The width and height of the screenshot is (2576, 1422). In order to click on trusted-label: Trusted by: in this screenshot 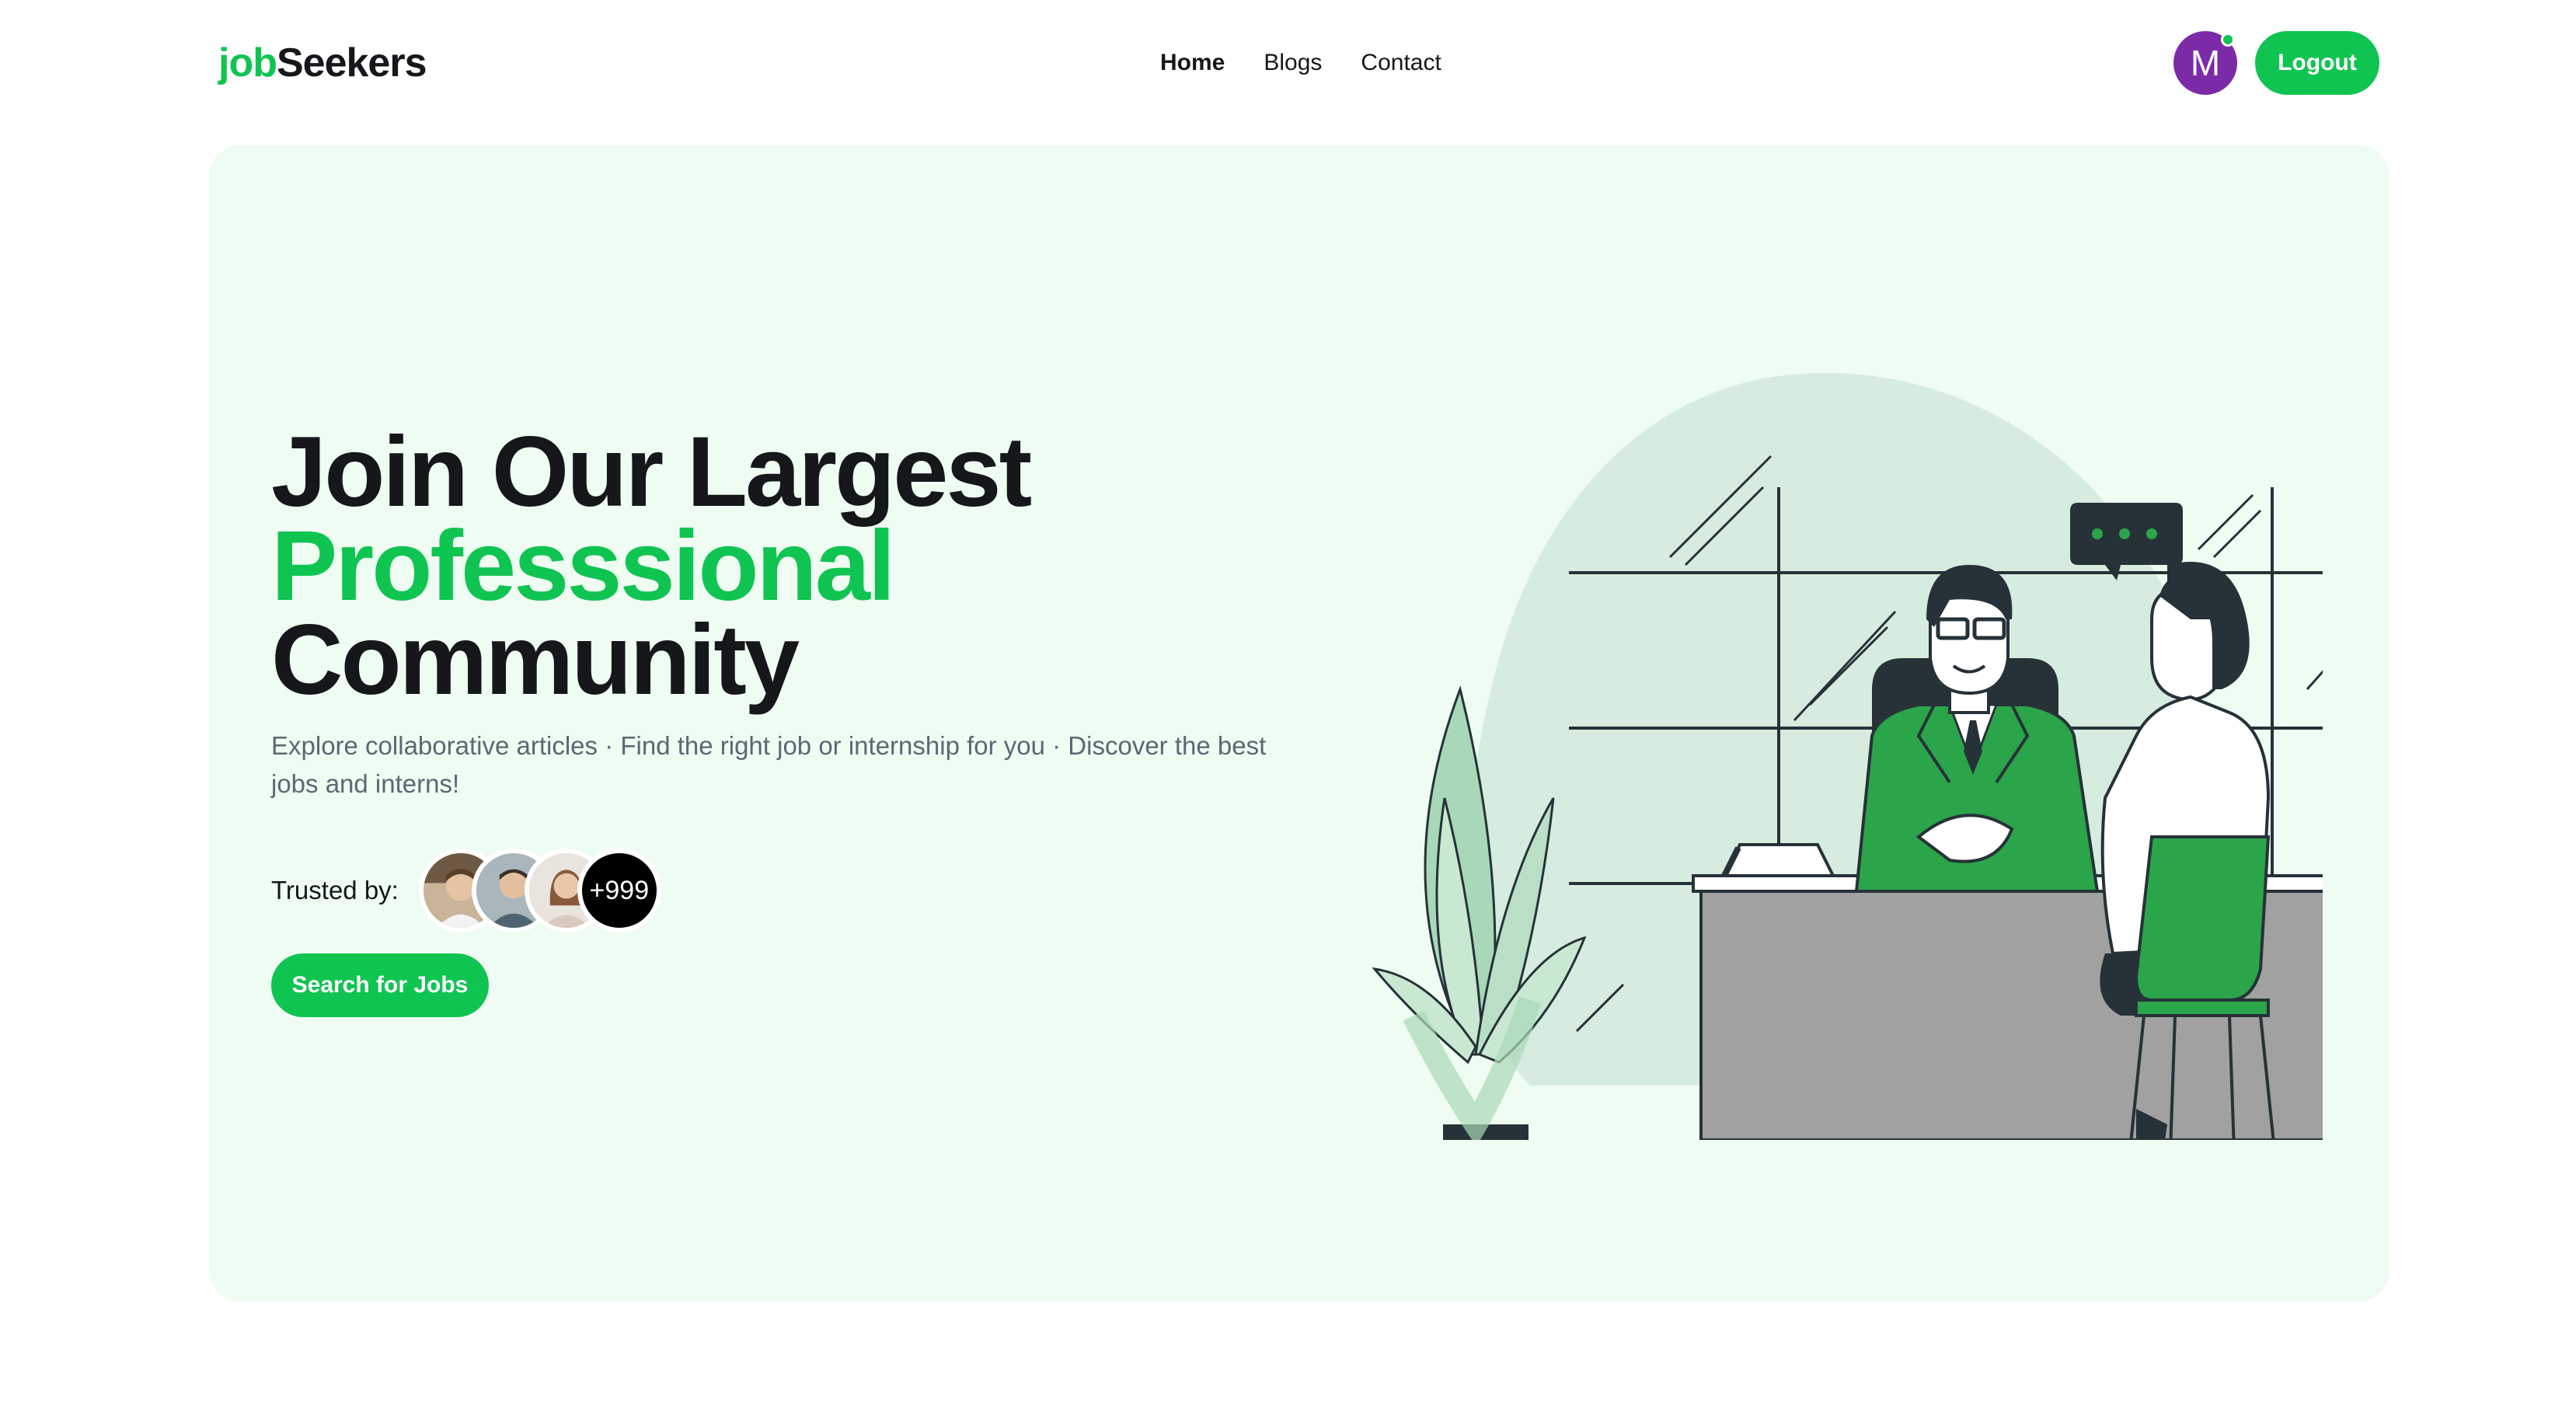, I will do `click(335, 890)`.